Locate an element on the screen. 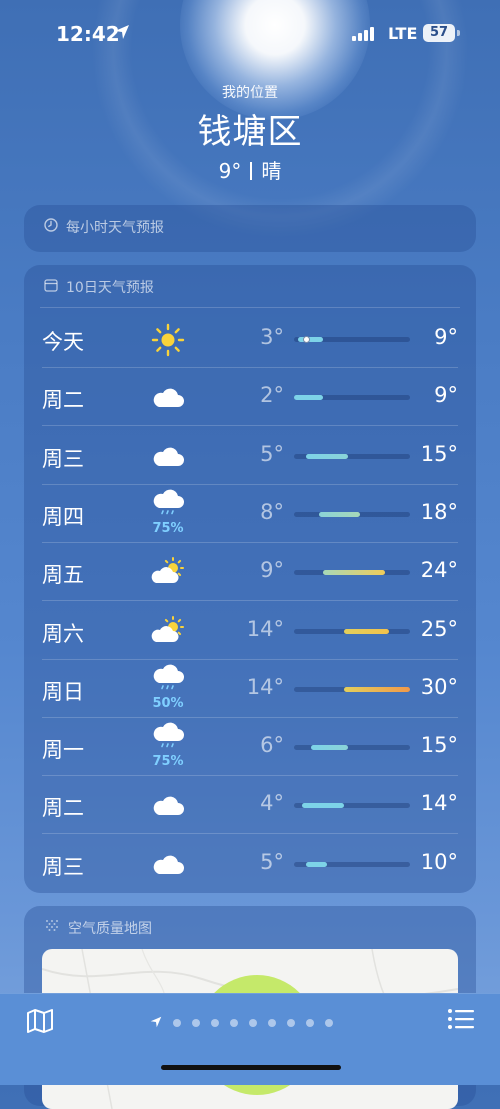 This screenshot has height=1109, width=500. battery-icon: 57 is located at coordinates (439, 33).